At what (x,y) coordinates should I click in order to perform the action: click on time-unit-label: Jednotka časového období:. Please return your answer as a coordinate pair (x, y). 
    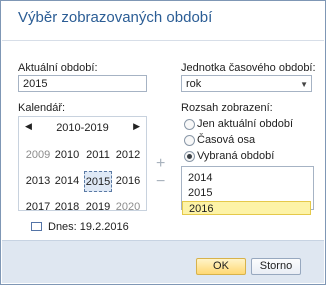
    Looking at the image, I should click on (248, 68).